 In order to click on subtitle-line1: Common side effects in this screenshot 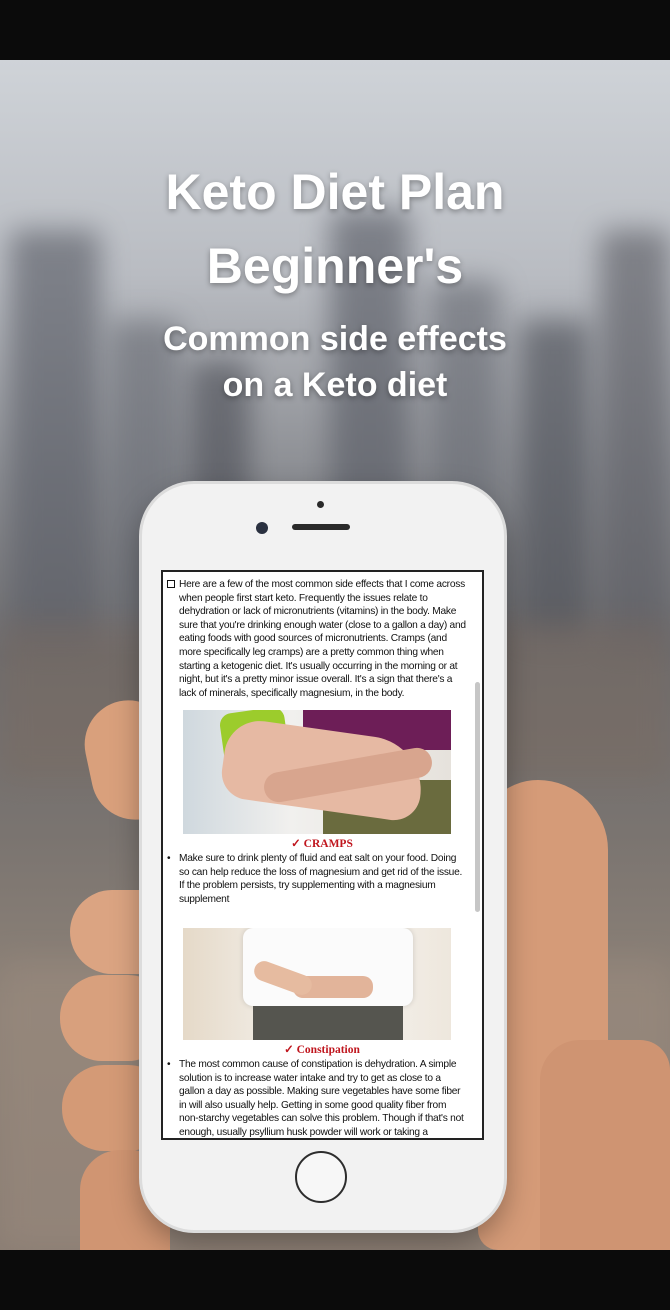, I will do `click(335, 339)`.